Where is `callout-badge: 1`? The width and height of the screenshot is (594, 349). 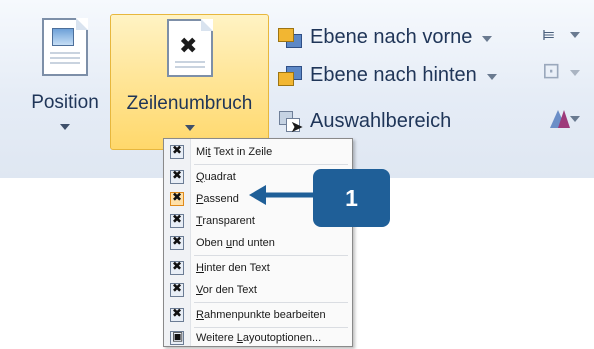
callout-badge: 1 is located at coordinates (351, 198).